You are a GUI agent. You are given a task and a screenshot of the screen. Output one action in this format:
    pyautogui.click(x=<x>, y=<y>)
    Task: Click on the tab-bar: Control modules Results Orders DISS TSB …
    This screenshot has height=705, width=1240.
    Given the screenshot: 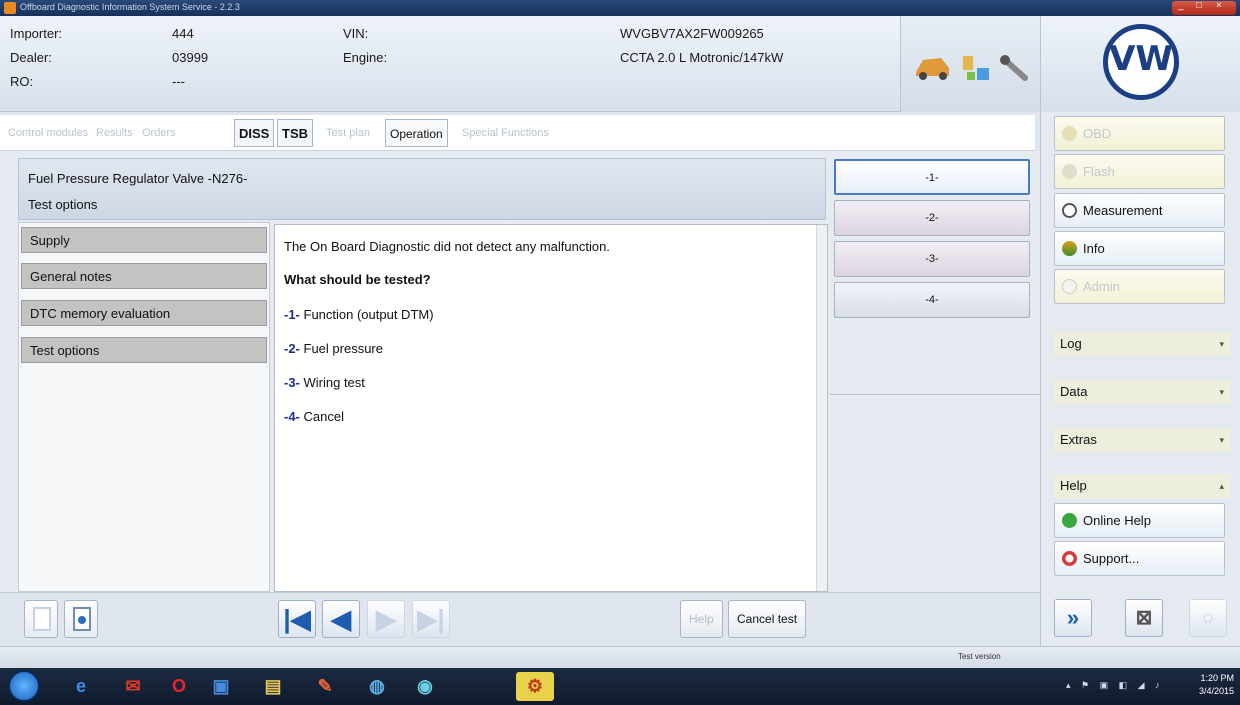 What is the action you would take?
    pyautogui.click(x=517, y=133)
    